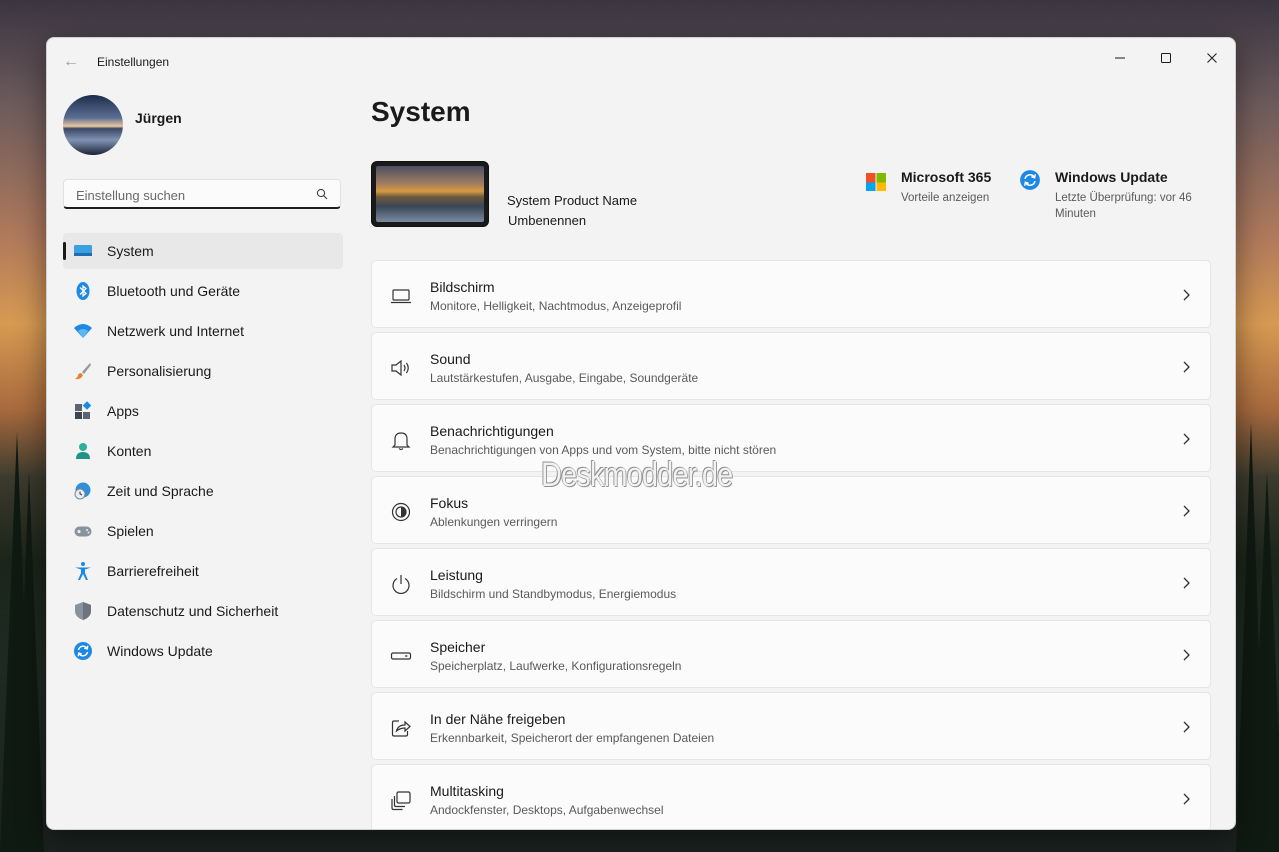  What do you see at coordinates (935, 189) in the screenshot?
I see `microsoft-365-tile: Microsoft 365 Vorteile anzeigen` at bounding box center [935, 189].